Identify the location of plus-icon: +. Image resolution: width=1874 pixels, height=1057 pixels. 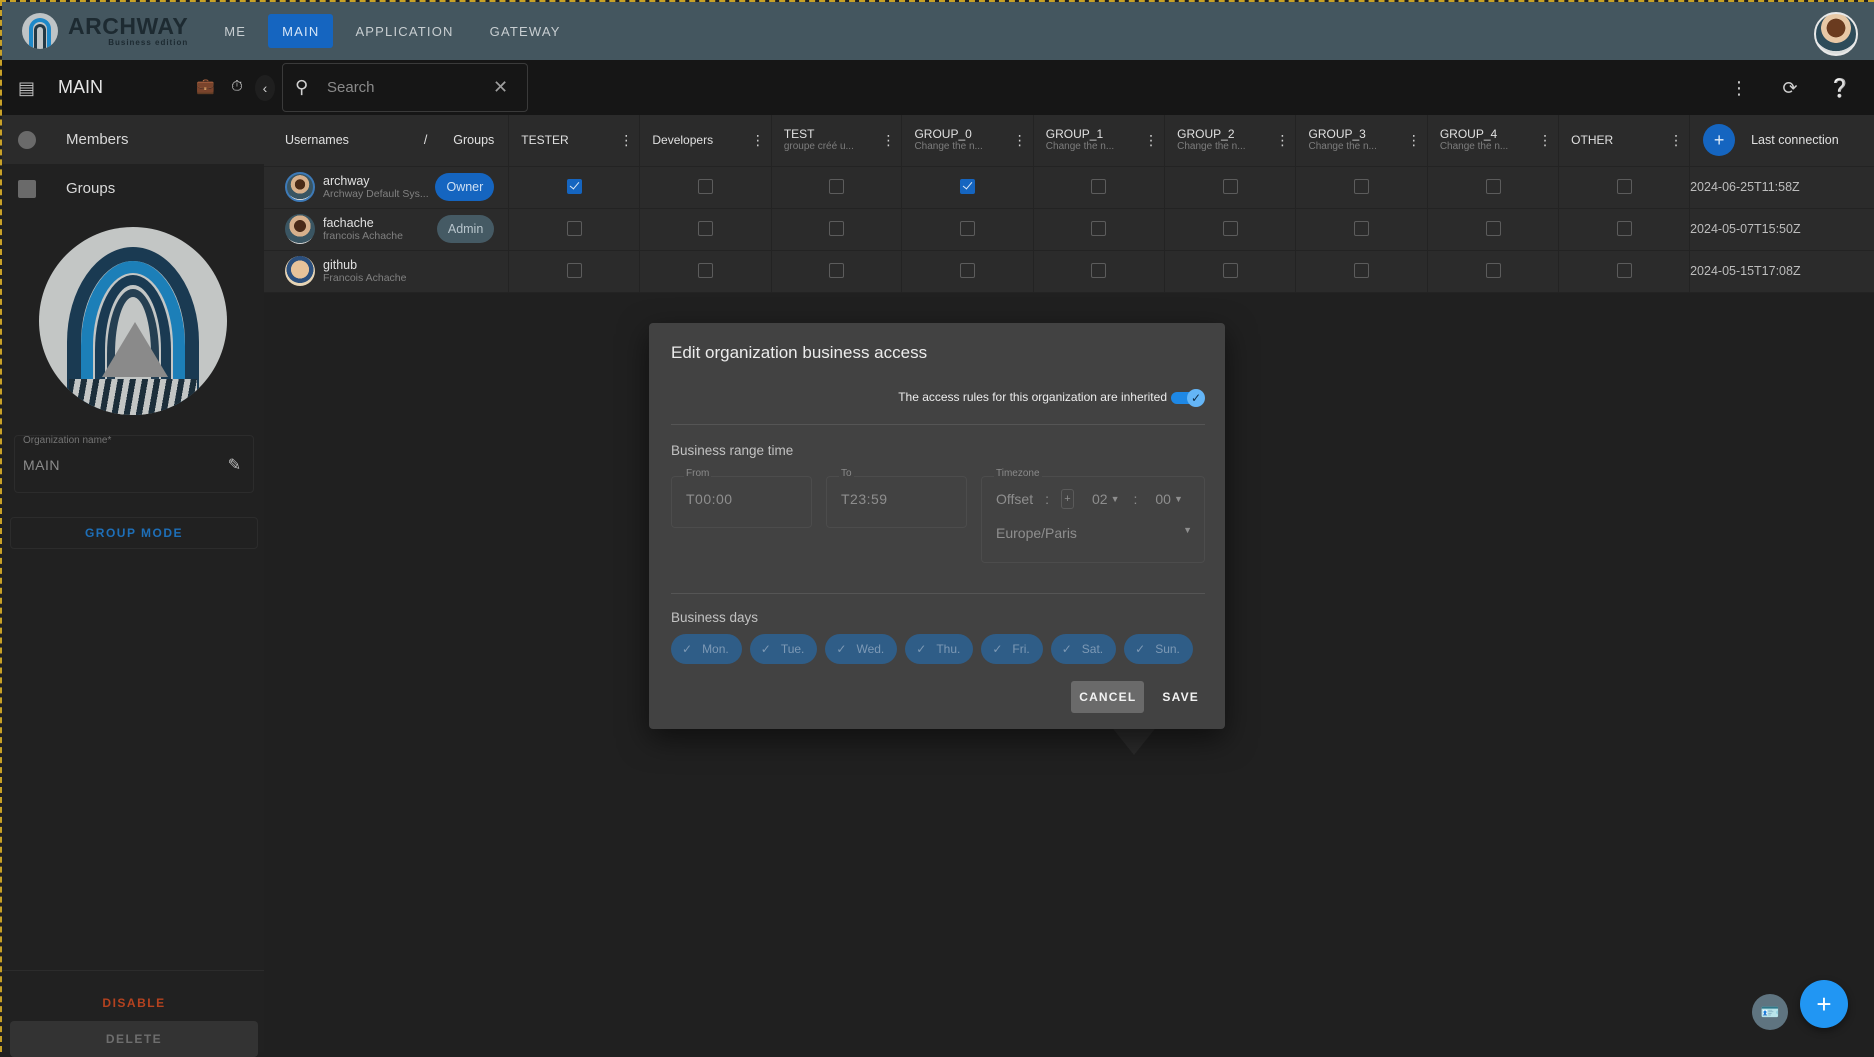
(1823, 1004).